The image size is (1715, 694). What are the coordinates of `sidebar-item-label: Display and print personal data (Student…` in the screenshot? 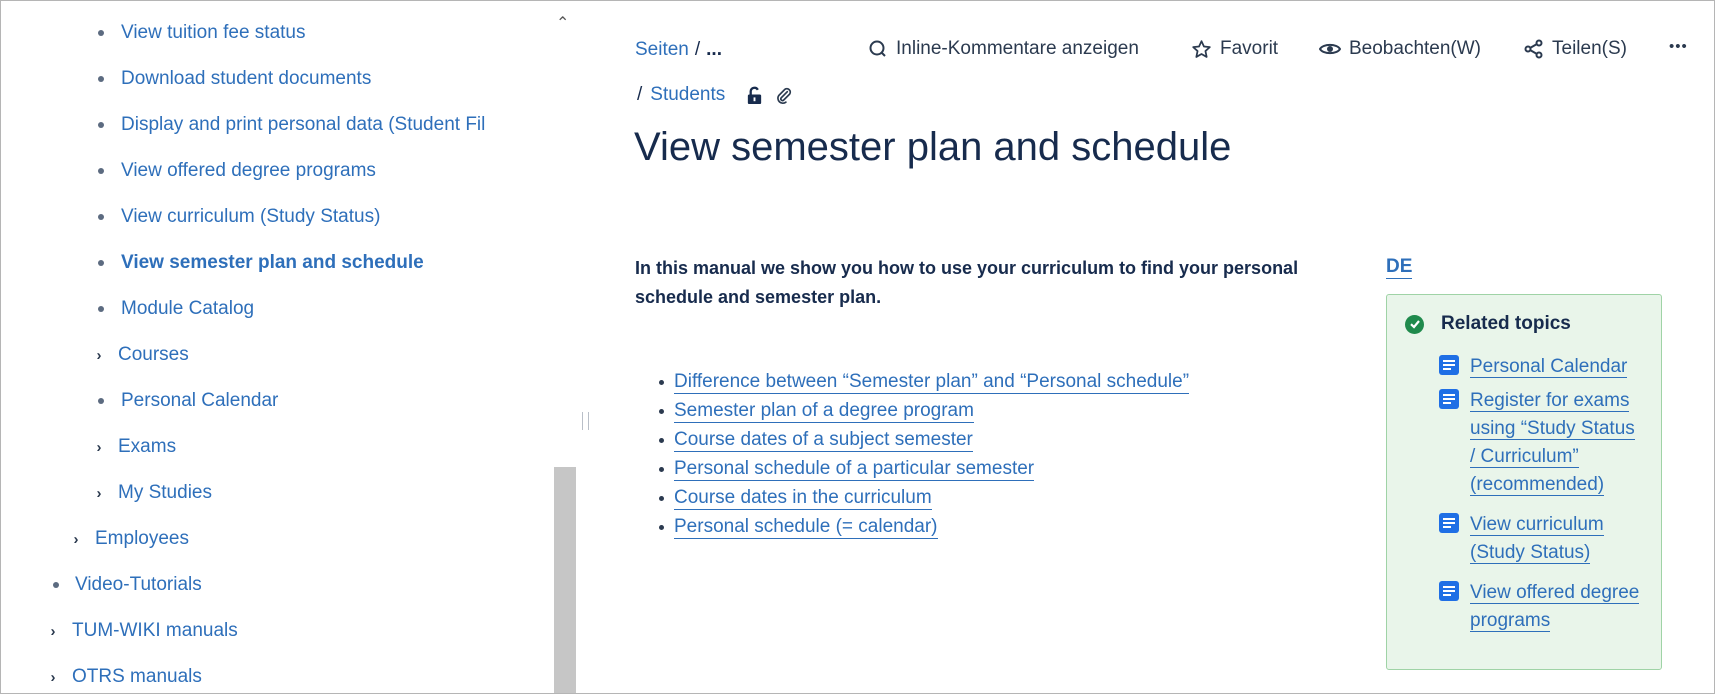 It's located at (303, 124).